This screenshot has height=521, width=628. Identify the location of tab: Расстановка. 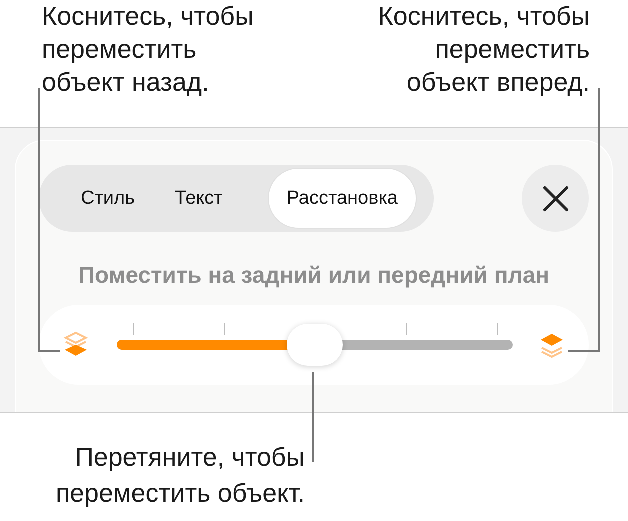
(342, 198).